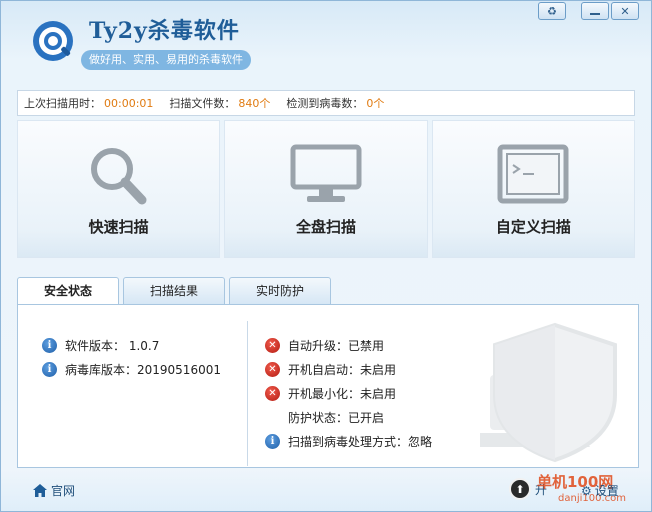 Image resolution: width=652 pixels, height=512 pixels. What do you see at coordinates (606, 491) in the screenshot?
I see `settings-label: 设置` at bounding box center [606, 491].